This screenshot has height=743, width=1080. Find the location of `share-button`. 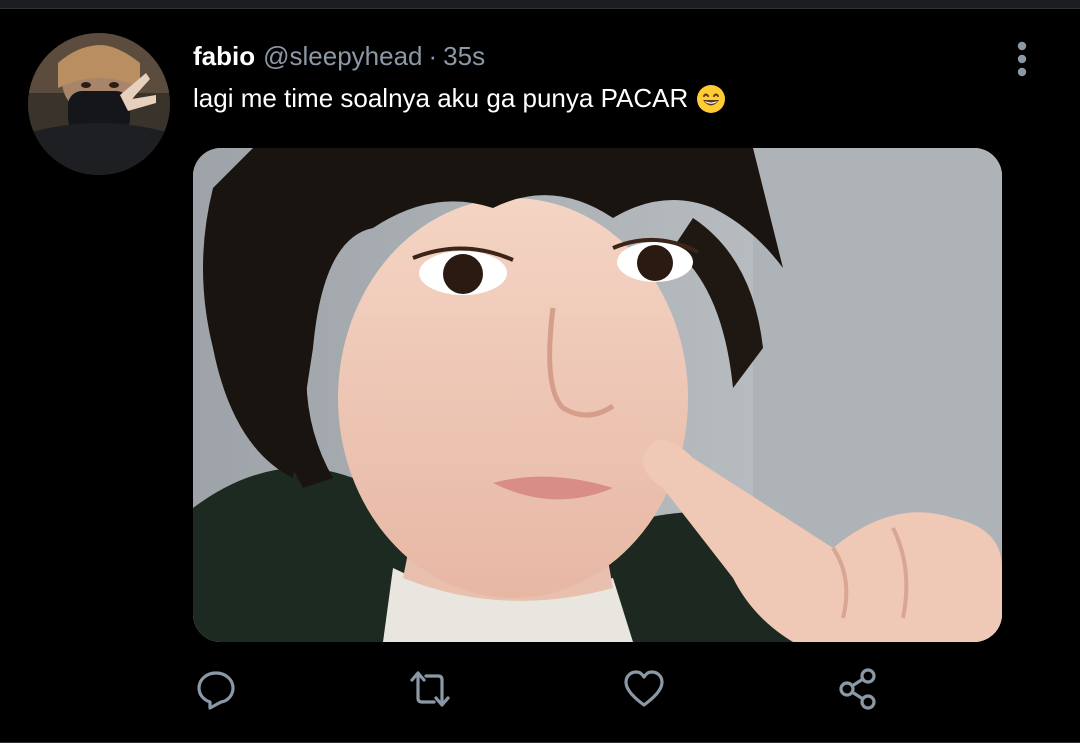

share-button is located at coordinates (858, 689).